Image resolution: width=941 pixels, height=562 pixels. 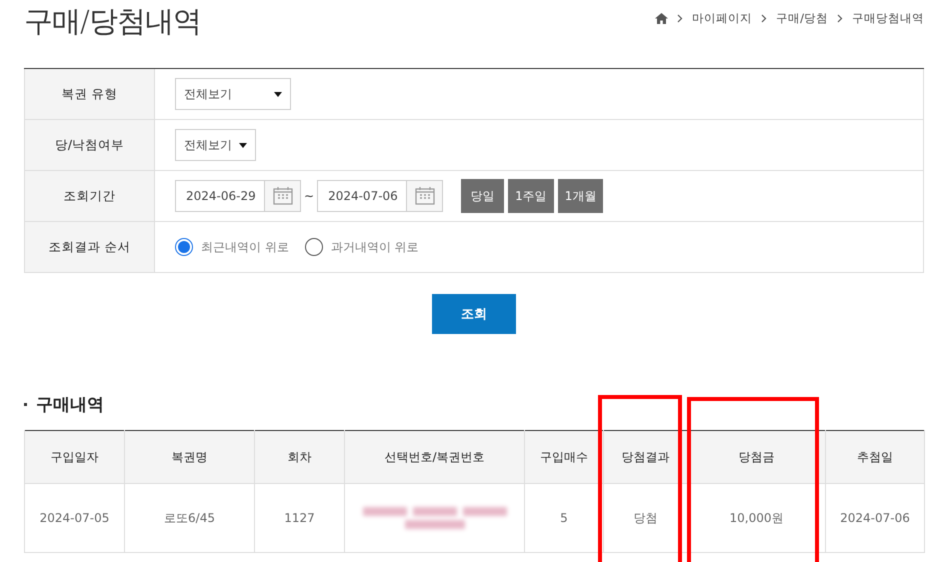 What do you see at coordinates (189, 518) in the screenshot?
I see `table-cell: 로또6/45` at bounding box center [189, 518].